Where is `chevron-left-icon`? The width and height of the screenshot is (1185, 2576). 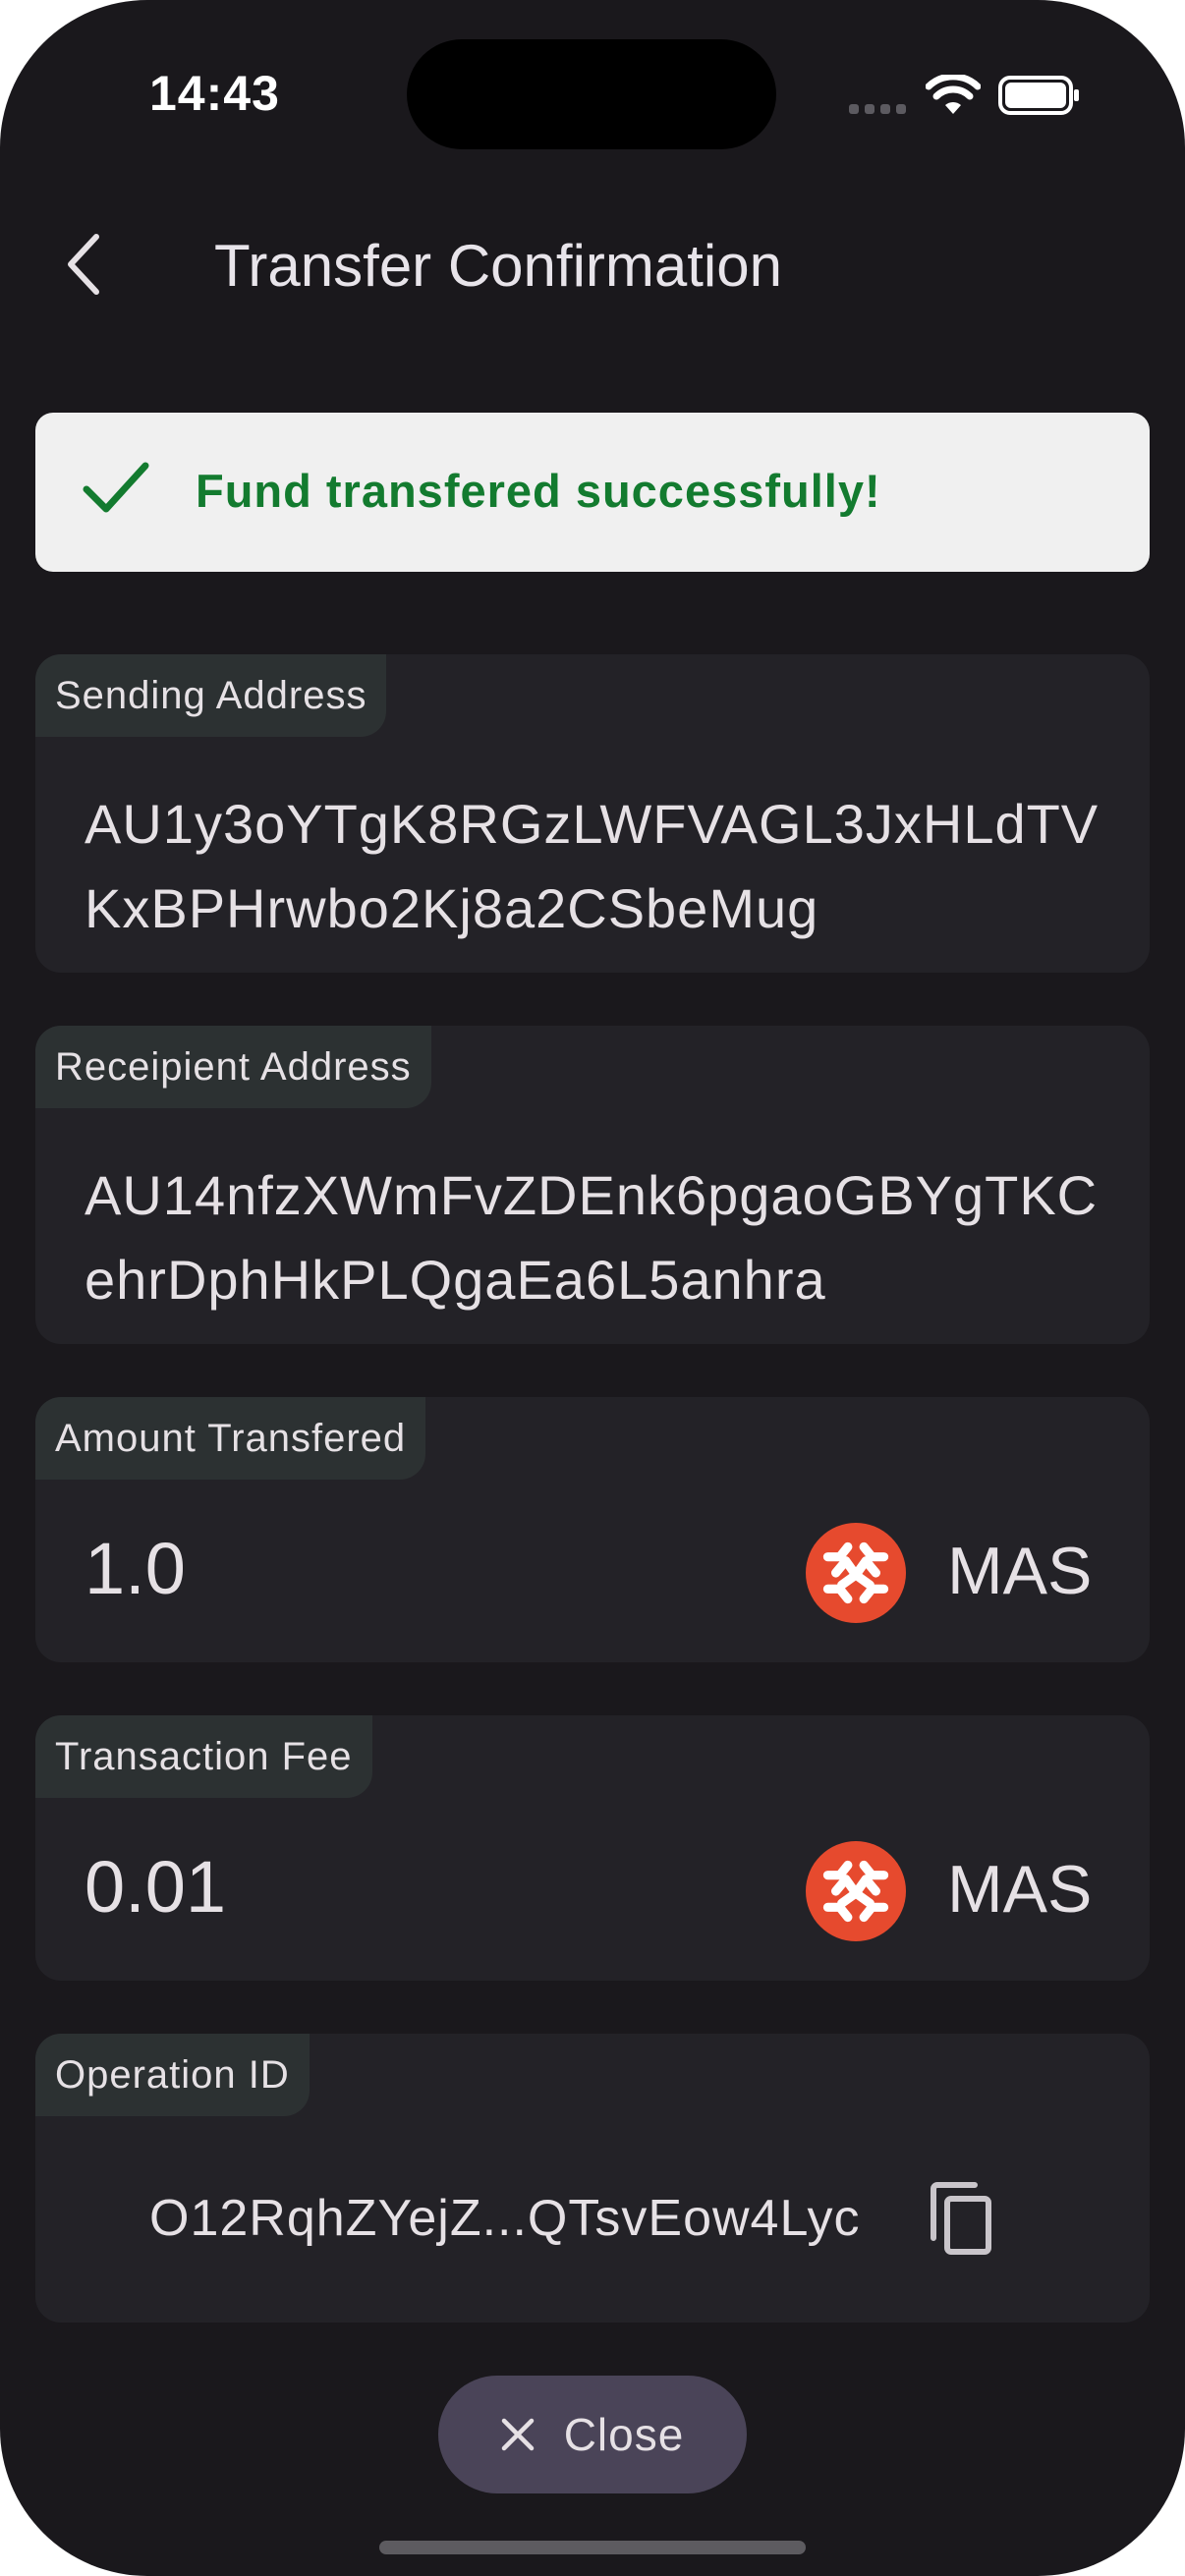
chevron-left-icon is located at coordinates (84, 264).